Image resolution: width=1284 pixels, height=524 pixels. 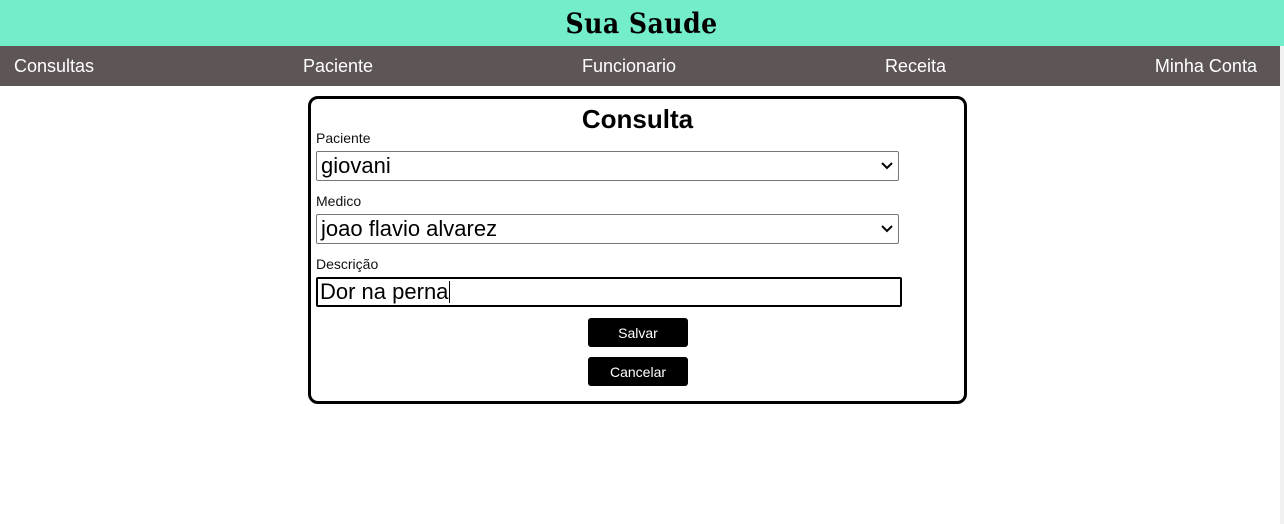 What do you see at coordinates (609, 292) in the screenshot?
I see `descricao-input: Dor na perna` at bounding box center [609, 292].